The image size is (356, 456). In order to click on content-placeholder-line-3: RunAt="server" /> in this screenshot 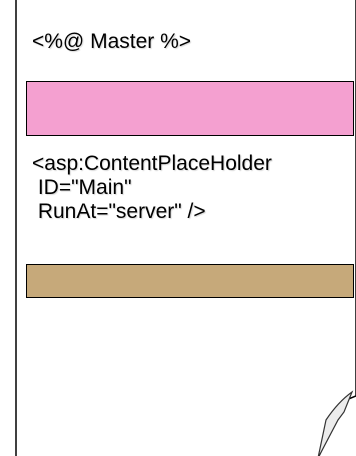, I will do `click(119, 211)`.